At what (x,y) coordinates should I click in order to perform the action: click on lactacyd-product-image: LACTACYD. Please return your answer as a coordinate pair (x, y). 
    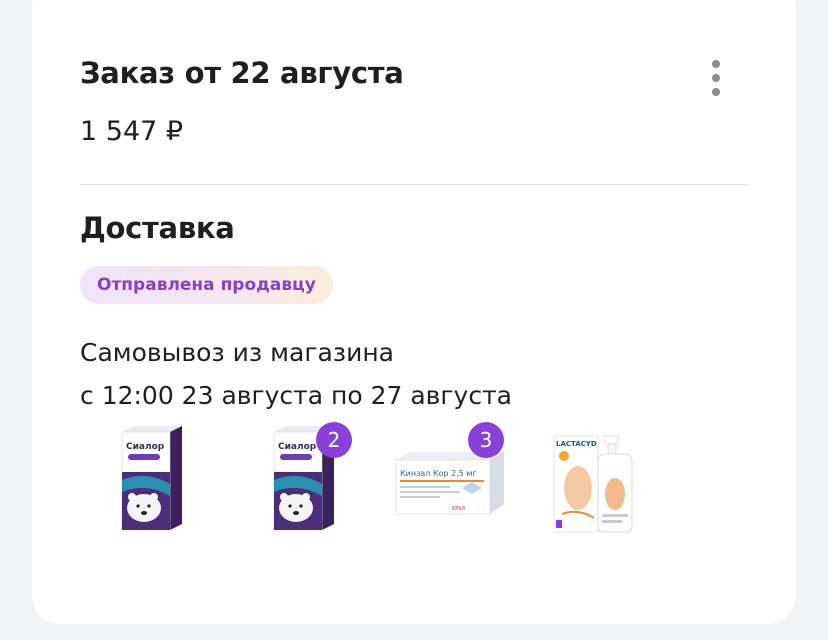
    Looking at the image, I should click on (593, 484).